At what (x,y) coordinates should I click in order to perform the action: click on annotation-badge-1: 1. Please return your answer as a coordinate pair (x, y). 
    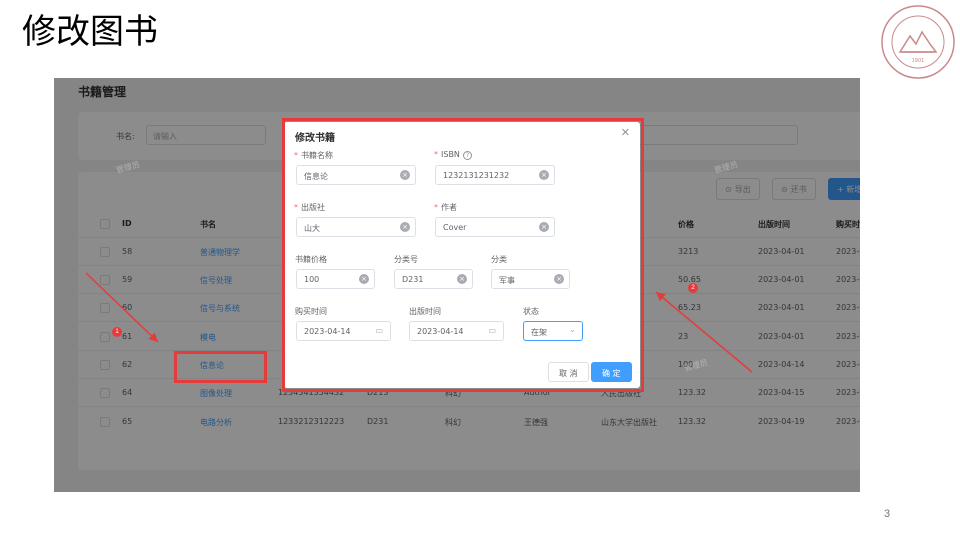
    Looking at the image, I should click on (117, 332).